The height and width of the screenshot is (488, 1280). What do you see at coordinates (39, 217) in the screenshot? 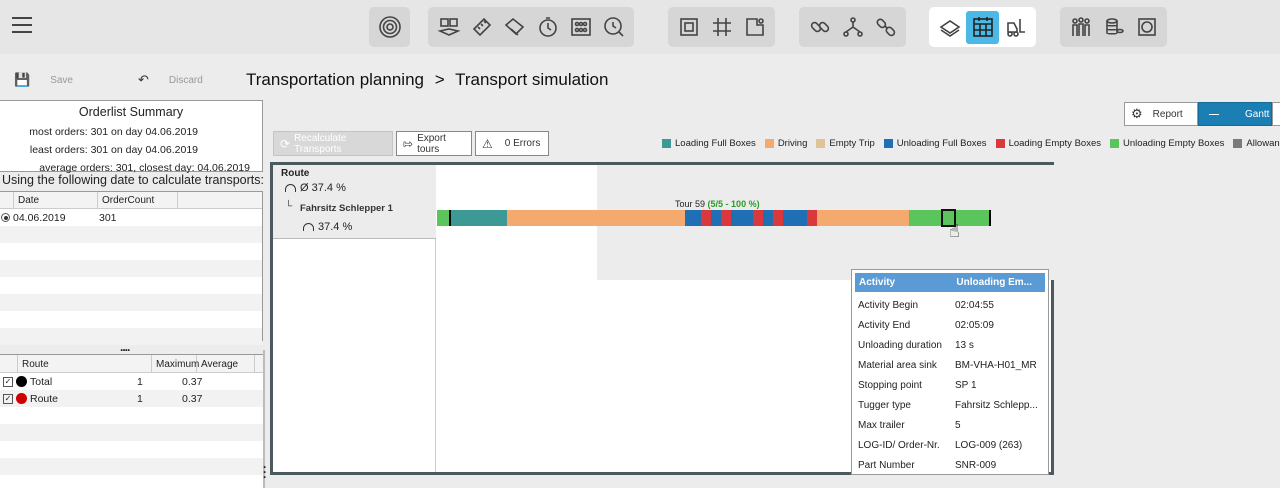
I see `date-cell: 04.06.2019` at bounding box center [39, 217].